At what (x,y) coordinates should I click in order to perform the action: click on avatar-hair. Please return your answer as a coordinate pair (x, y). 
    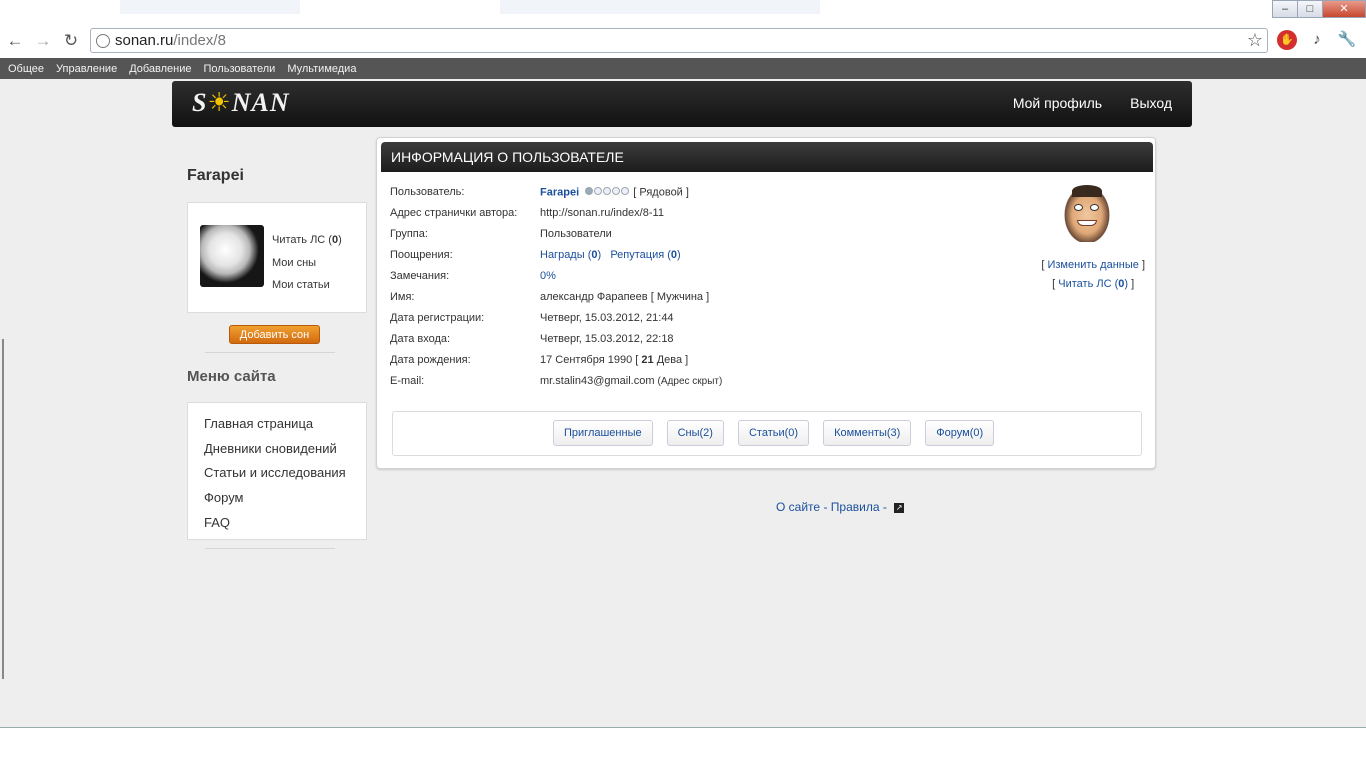
    Looking at the image, I should click on (1087, 191).